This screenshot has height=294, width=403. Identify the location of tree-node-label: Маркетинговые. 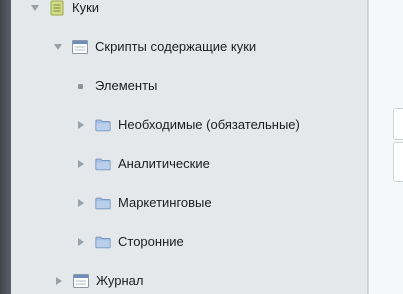
(165, 202).